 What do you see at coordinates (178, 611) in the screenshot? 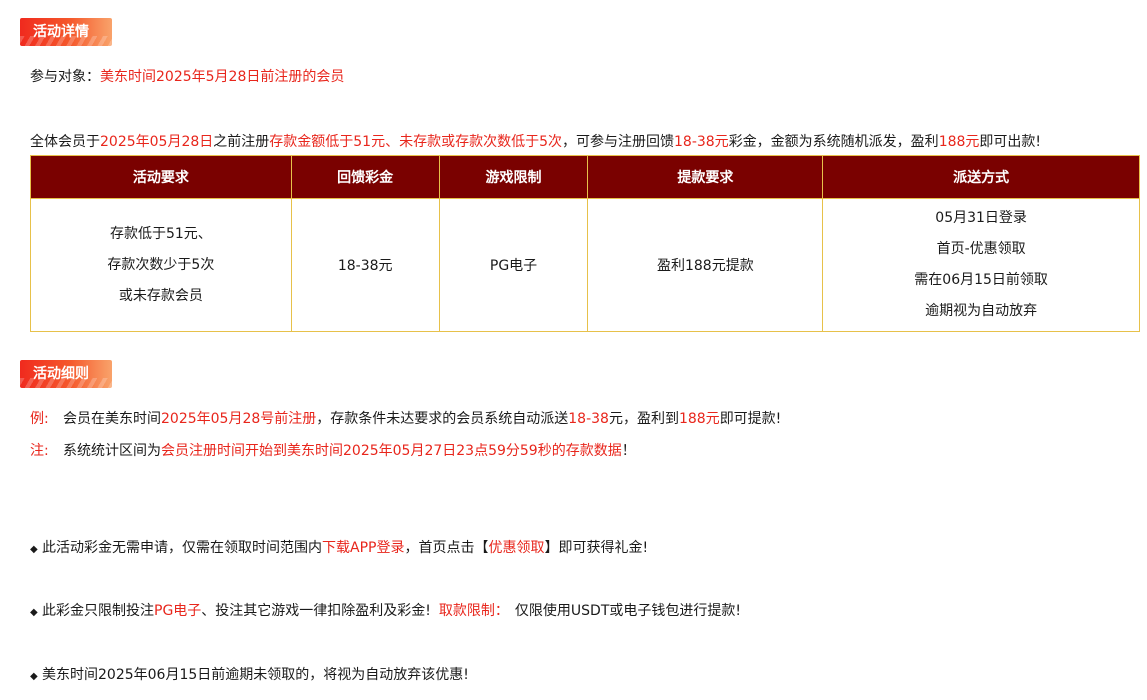
I see `bullet-highlight: PG电子` at bounding box center [178, 611].